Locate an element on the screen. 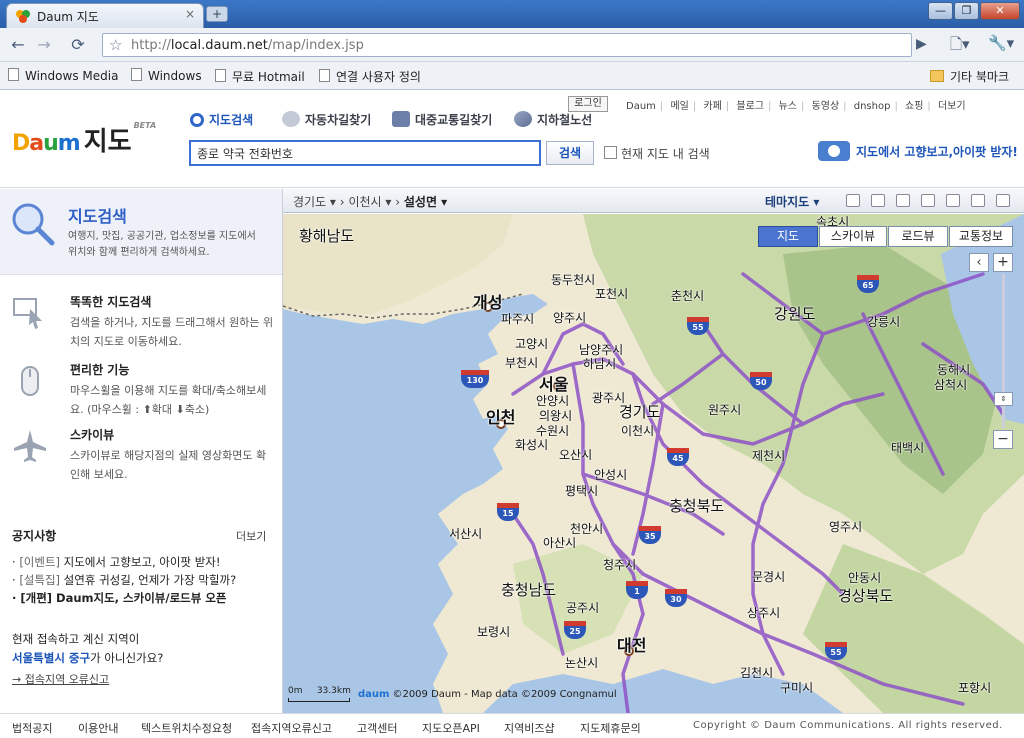 This screenshot has width=1024, height=738. breadcrumb-province: 경기도 ▾ is located at coordinates (314, 202).